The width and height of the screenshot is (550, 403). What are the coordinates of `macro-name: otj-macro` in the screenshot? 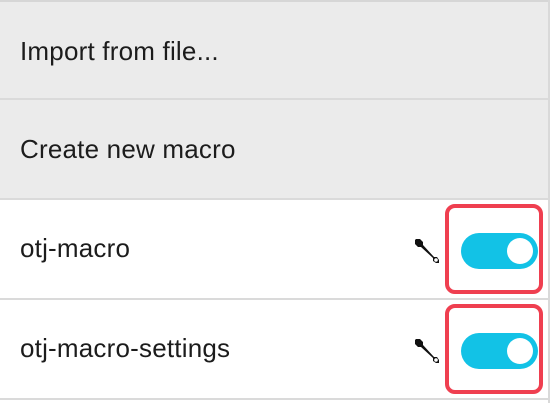 It's located at (75, 248).